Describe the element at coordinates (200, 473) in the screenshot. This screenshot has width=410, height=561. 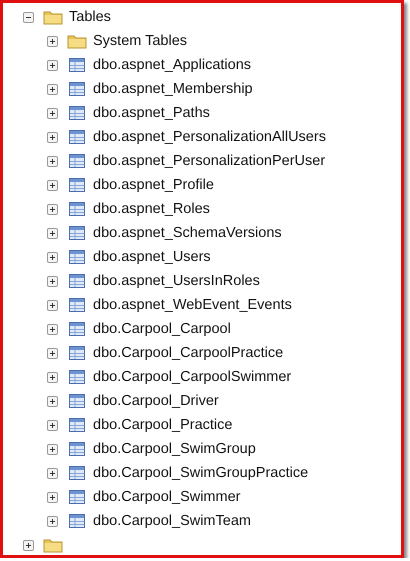
I see `tree-item: dbo.Carpool_SwimGroupPractice` at that location.